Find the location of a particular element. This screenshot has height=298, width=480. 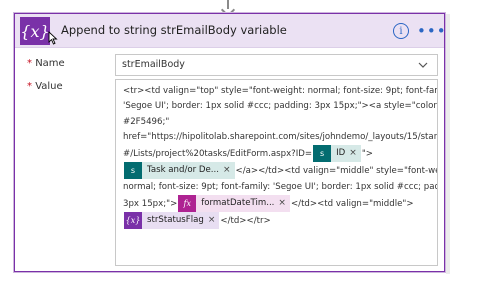

value-text-fragment: 3px 15px;"> is located at coordinates (150, 204).